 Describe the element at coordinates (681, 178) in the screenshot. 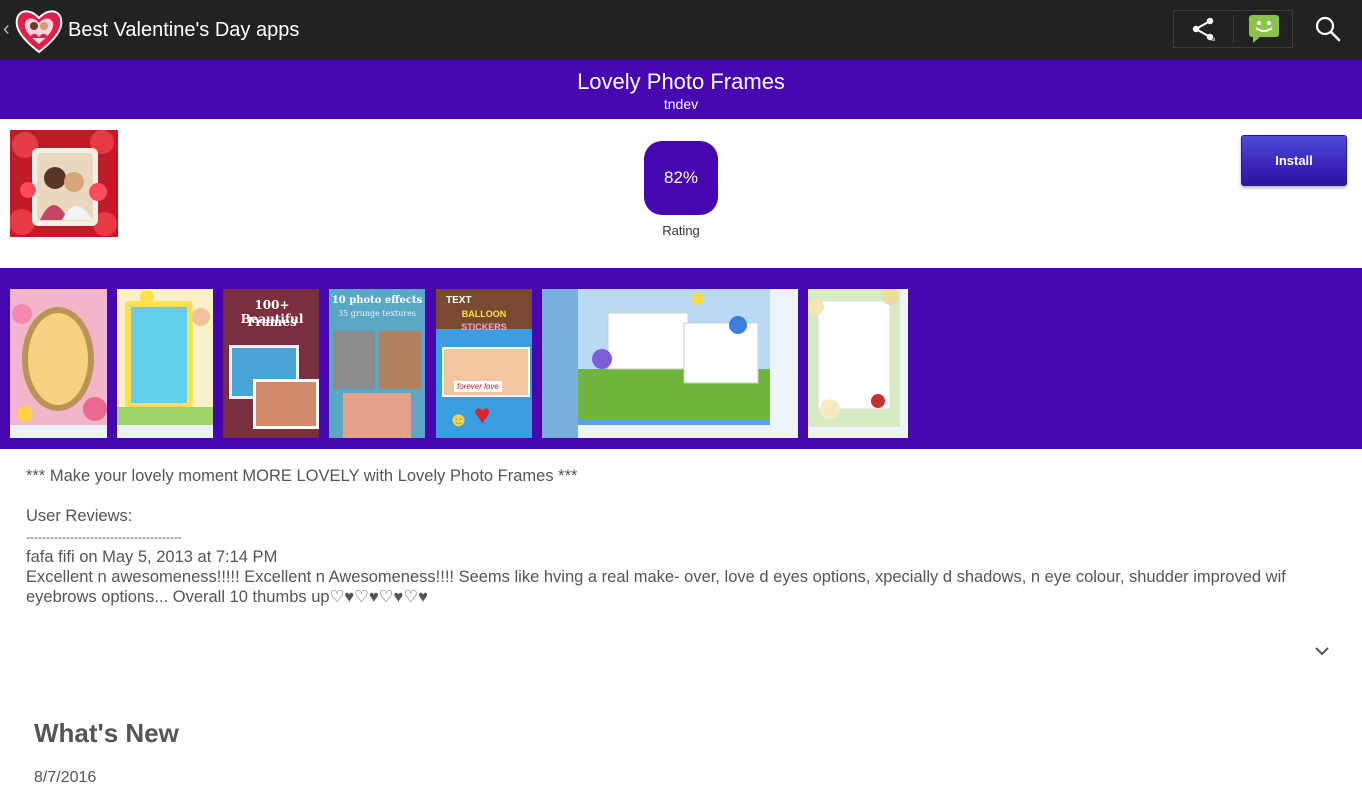

I see `rating-badge: 82%` at that location.